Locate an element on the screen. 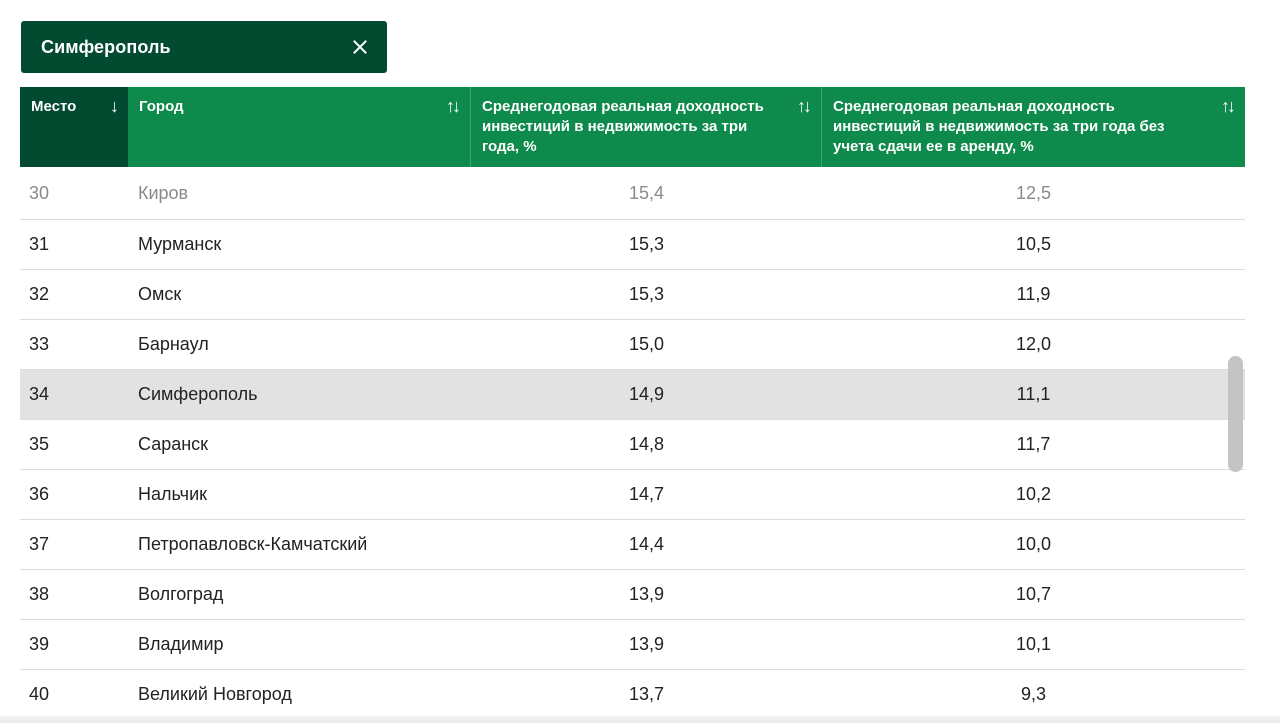 The height and width of the screenshot is (723, 1280). cell-city: Омск is located at coordinates (160, 294).